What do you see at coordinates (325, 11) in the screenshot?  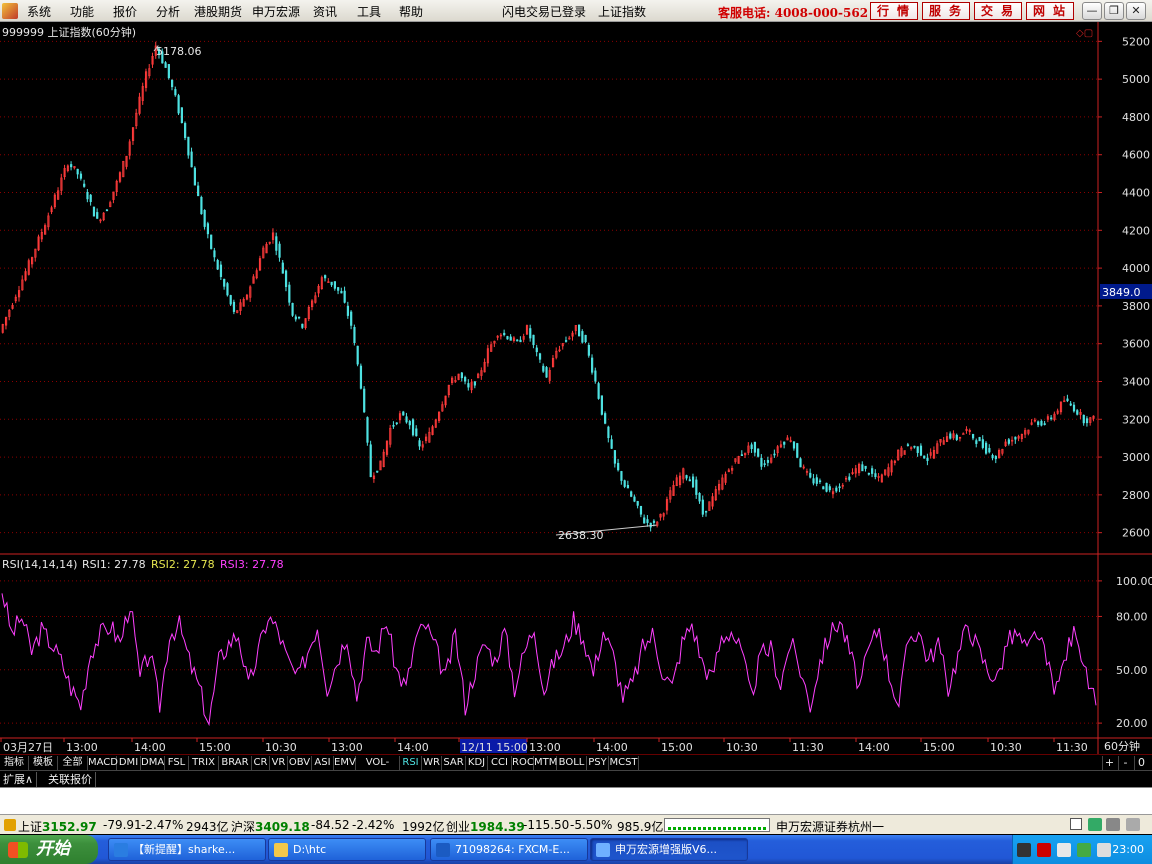 I see `menu-item-news: 资讯` at bounding box center [325, 11].